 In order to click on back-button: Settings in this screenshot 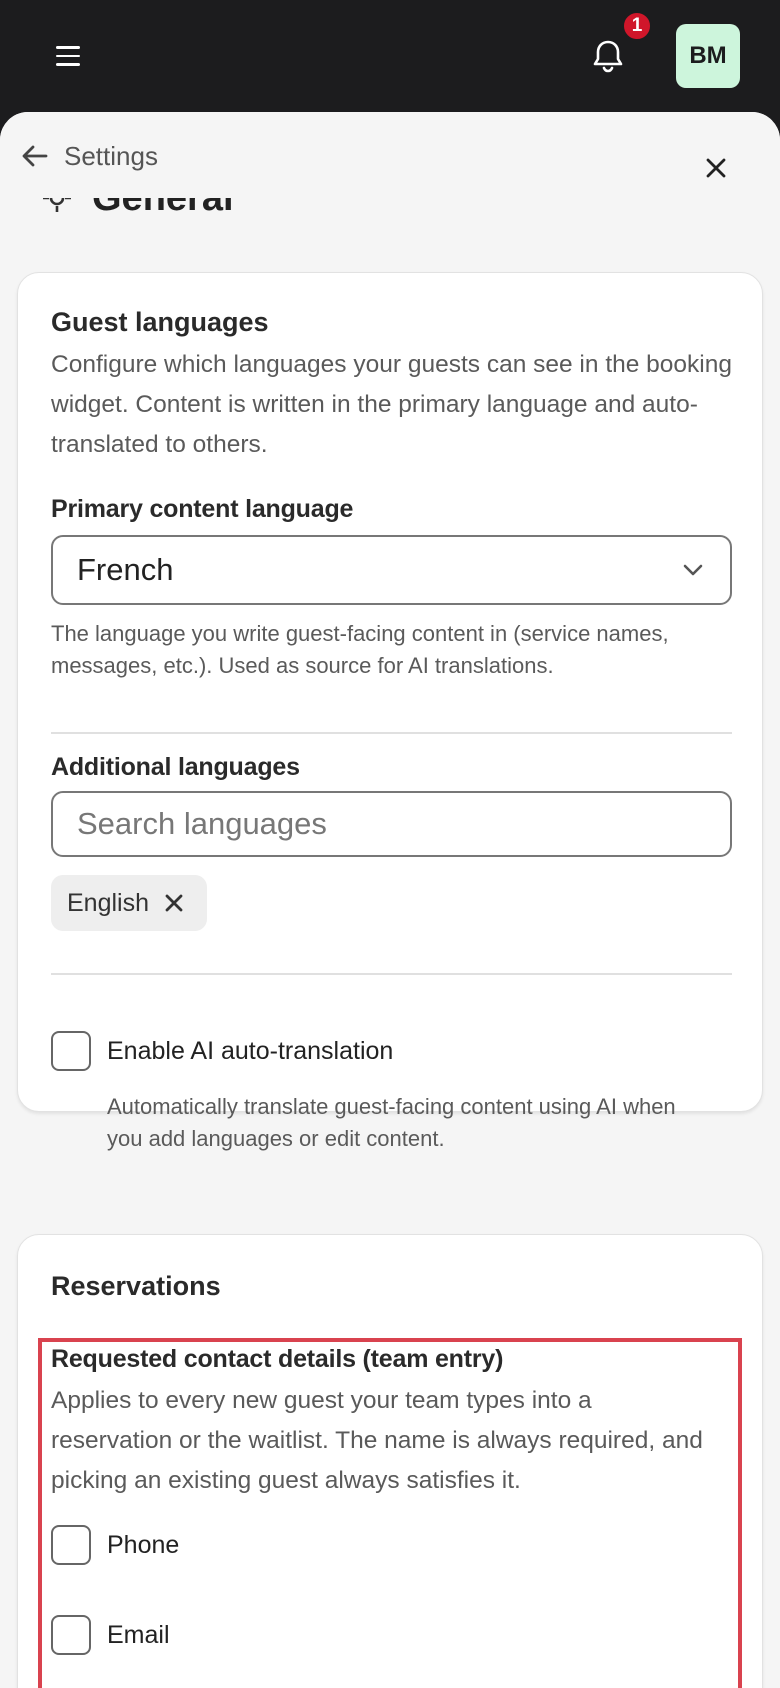, I will do `click(89, 156)`.